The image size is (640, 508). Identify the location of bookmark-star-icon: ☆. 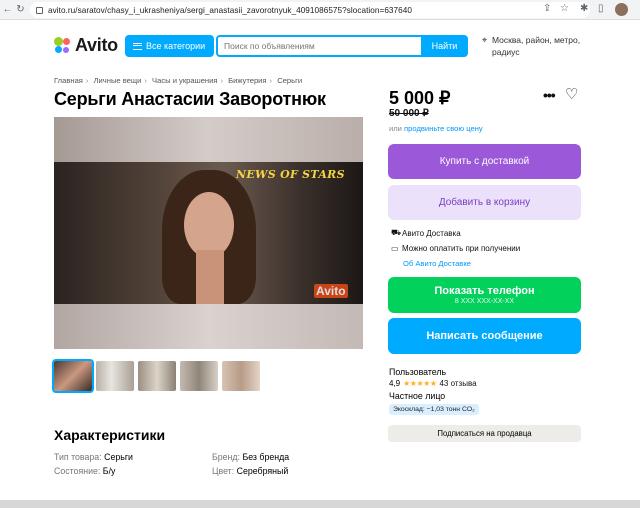
(564, 8).